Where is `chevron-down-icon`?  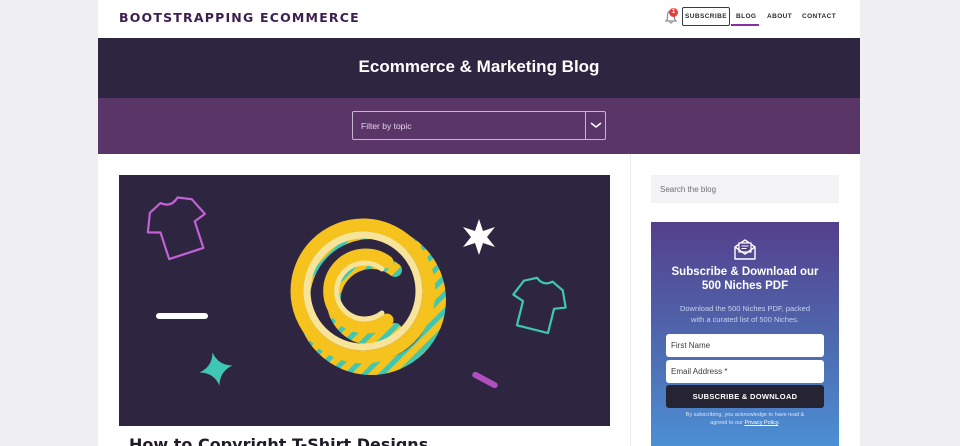 chevron-down-icon is located at coordinates (596, 125).